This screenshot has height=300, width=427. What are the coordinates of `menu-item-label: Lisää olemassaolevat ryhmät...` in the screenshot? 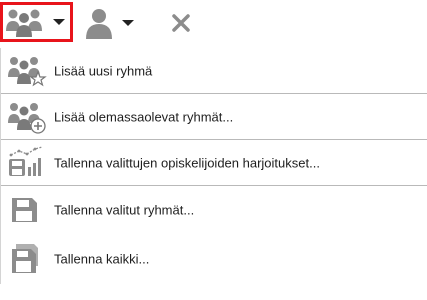 It's located at (144, 116).